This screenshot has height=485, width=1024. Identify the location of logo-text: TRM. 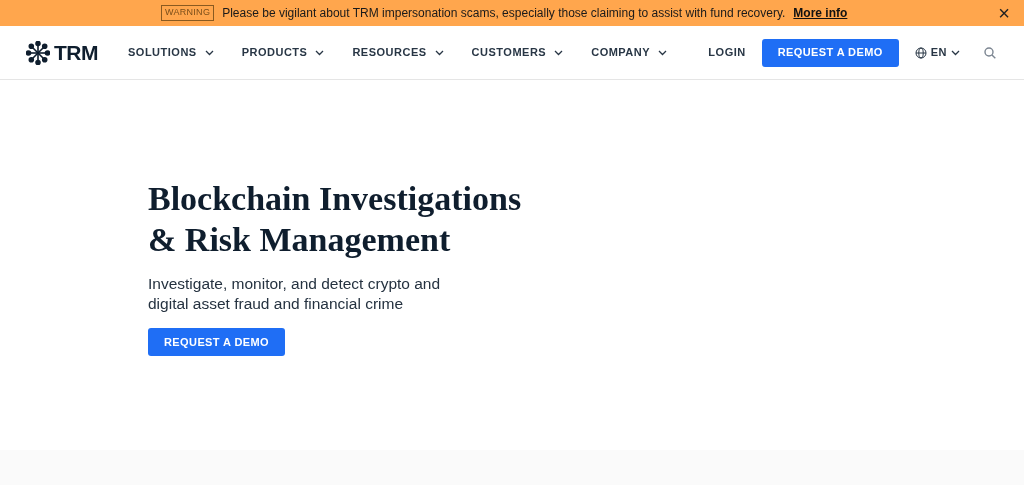
(76, 52).